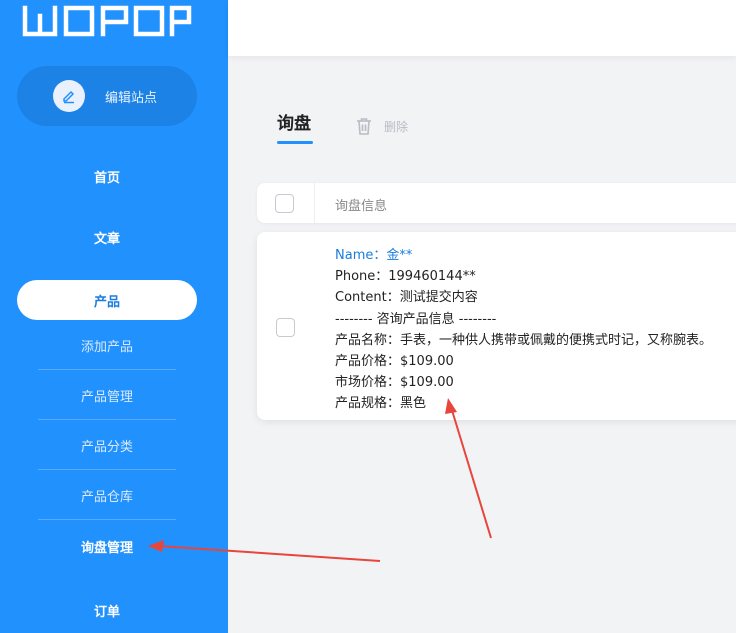  Describe the element at coordinates (523, 255) in the screenshot. I see `inquiry-name: Name：金**` at that location.